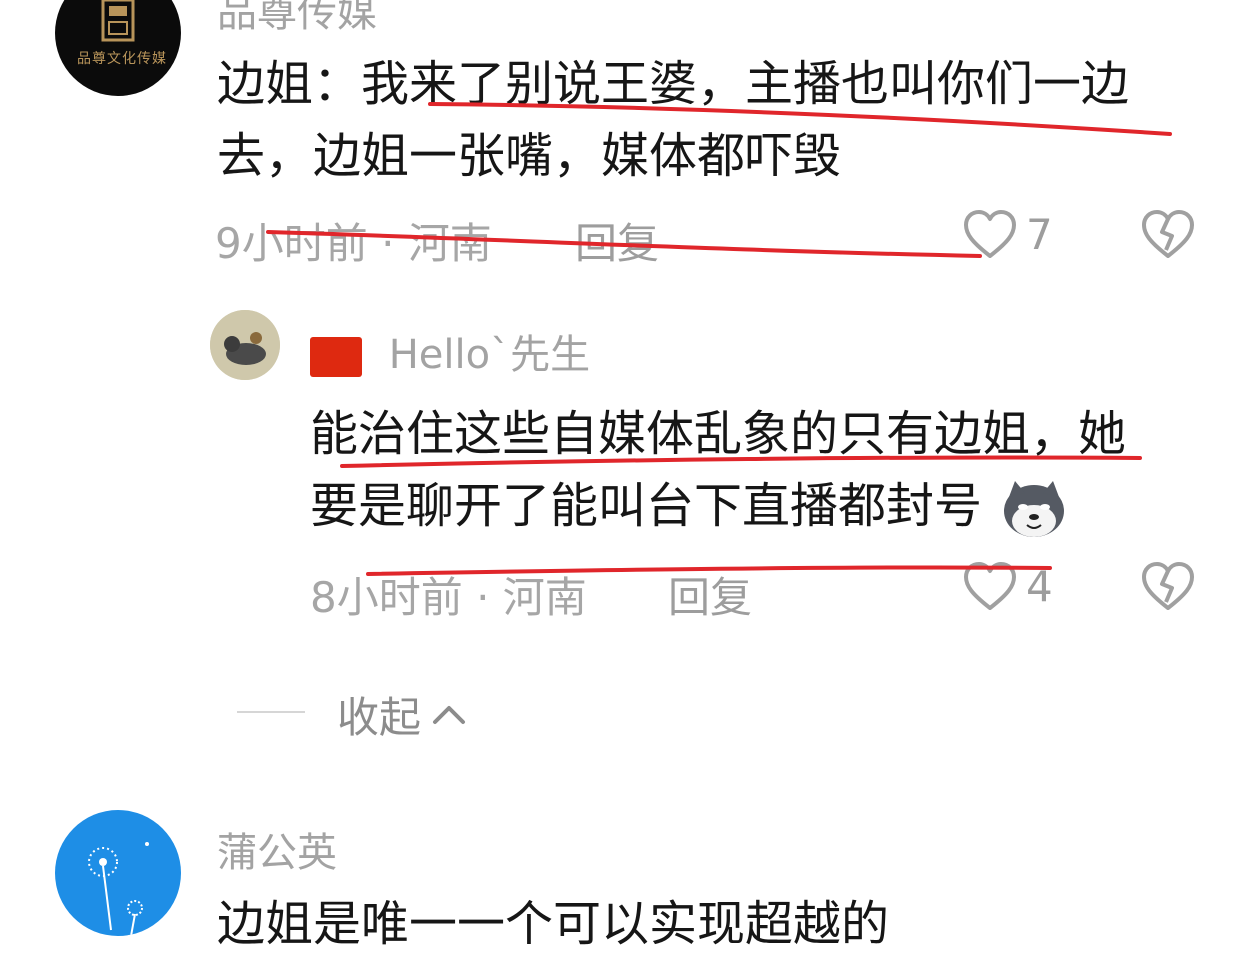  What do you see at coordinates (1039, 234) in the screenshot?
I see `like-count: 7` at bounding box center [1039, 234].